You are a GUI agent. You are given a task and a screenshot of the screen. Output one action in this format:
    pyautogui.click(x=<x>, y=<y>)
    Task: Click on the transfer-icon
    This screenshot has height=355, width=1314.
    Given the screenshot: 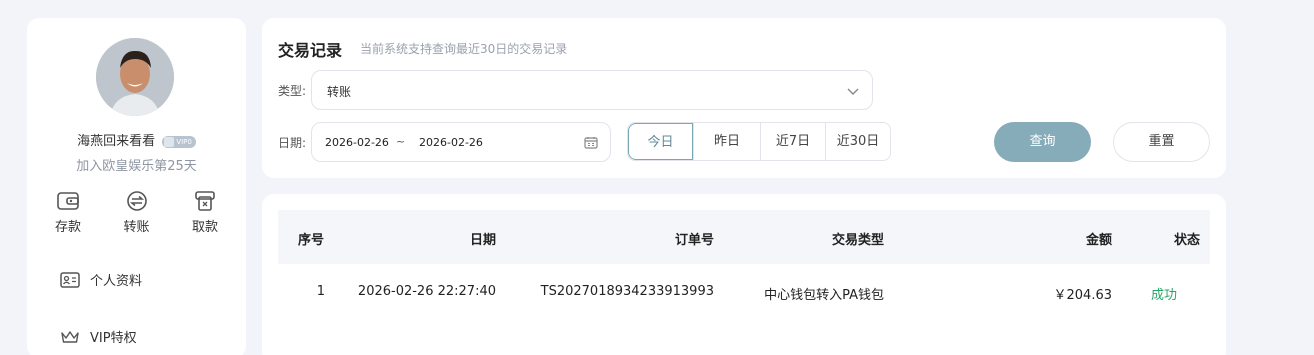 What is the action you would take?
    pyautogui.click(x=136, y=201)
    